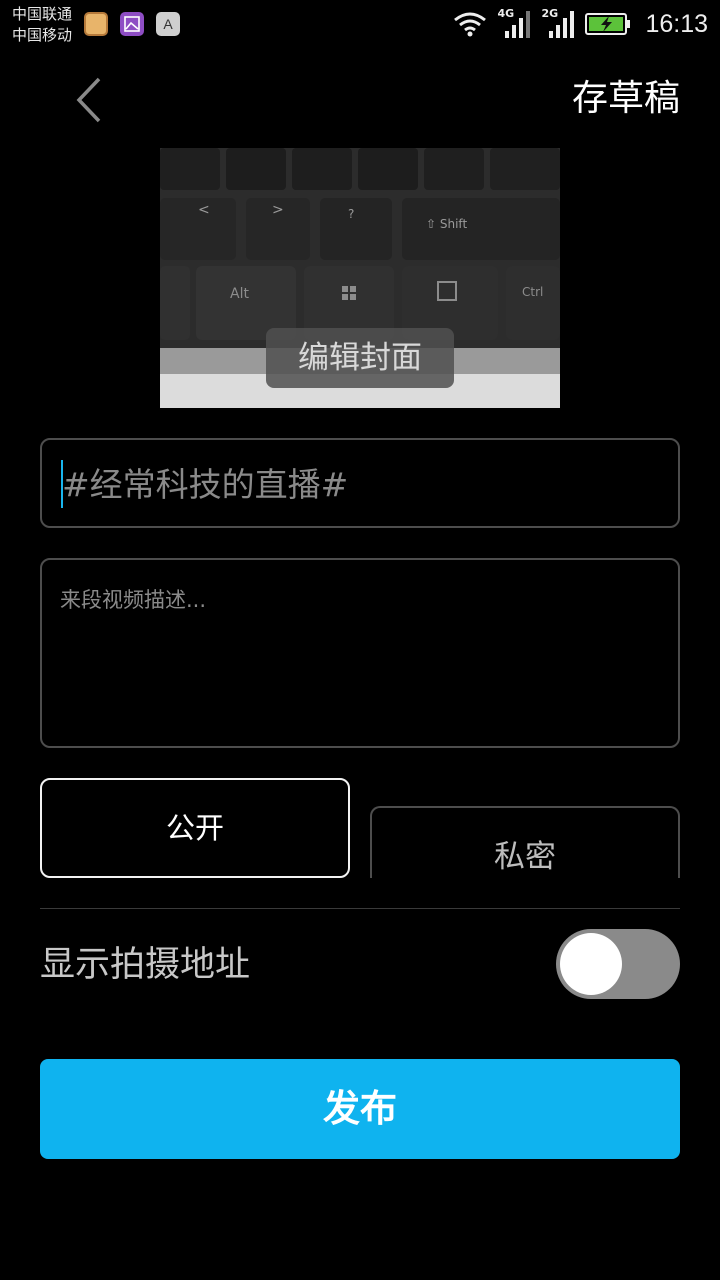 The image size is (720, 1280). Describe the element at coordinates (360, 358) in the screenshot. I see `edit-cover-button: 编辑封面` at that location.